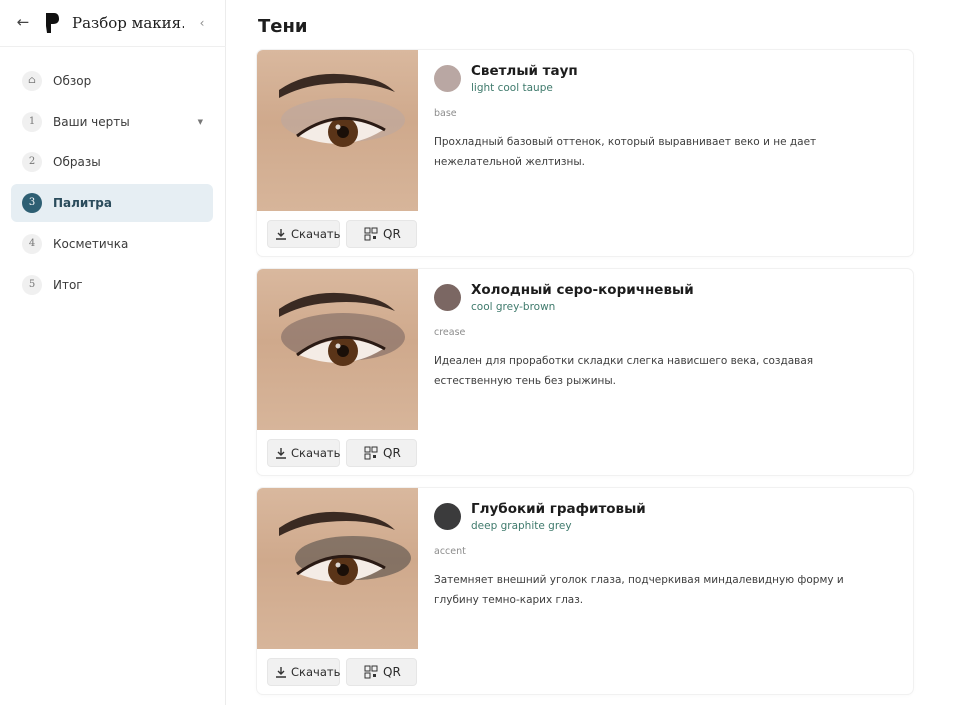  I want to click on shade-role: crease, so click(450, 332).